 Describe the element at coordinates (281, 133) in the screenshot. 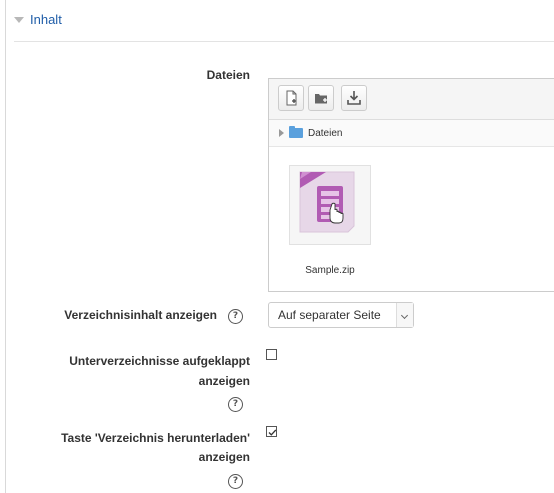

I see `path-arrow-icon` at that location.